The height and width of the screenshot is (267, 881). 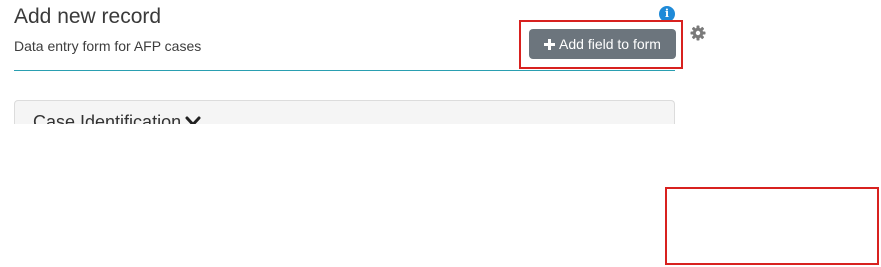 I want to click on header-divider, so click(x=344, y=70).